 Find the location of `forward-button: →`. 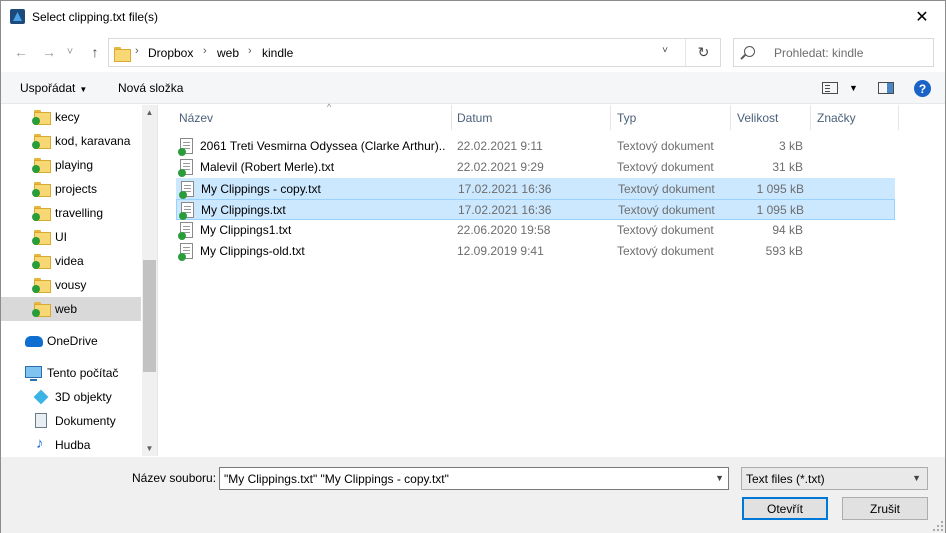

forward-button: → is located at coordinates (49, 52).